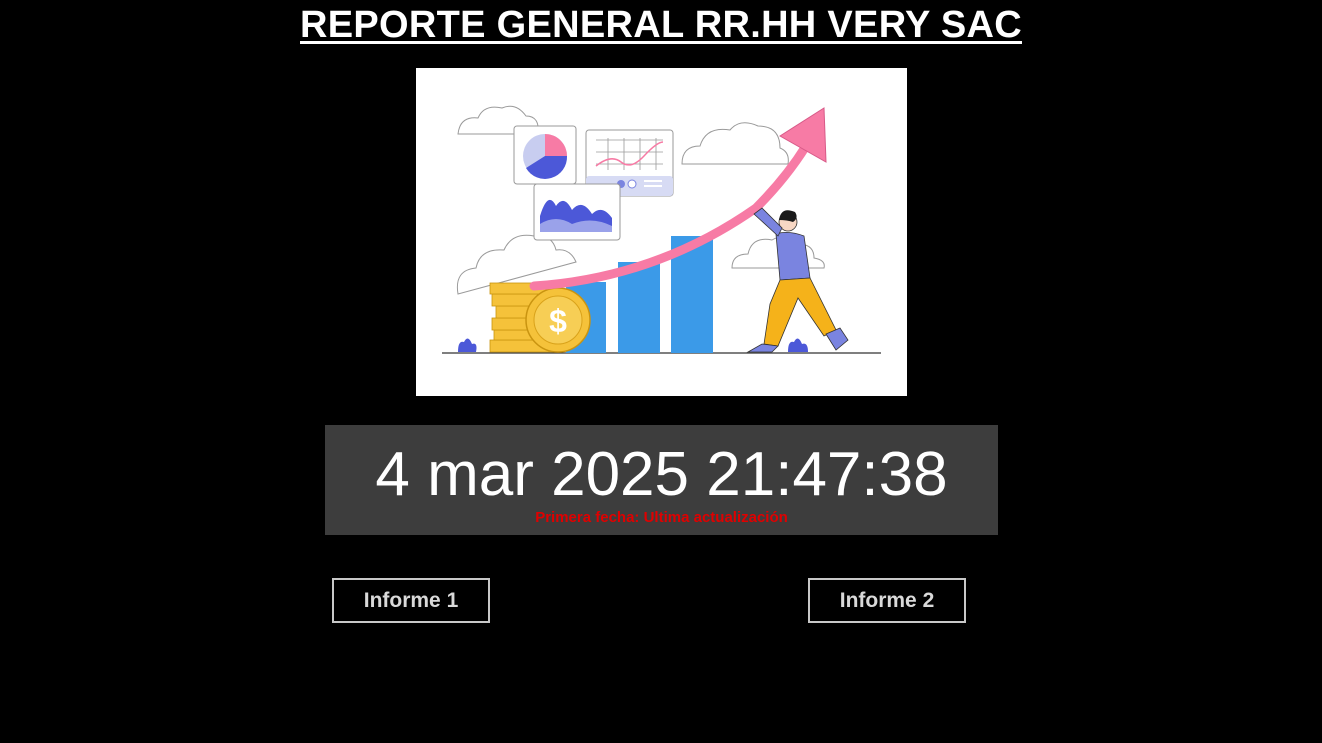 The height and width of the screenshot is (743, 1322). Describe the element at coordinates (661, 25) in the screenshot. I see `page-title: REPORTE GENERAL RR.HH VERY SAC` at that location.